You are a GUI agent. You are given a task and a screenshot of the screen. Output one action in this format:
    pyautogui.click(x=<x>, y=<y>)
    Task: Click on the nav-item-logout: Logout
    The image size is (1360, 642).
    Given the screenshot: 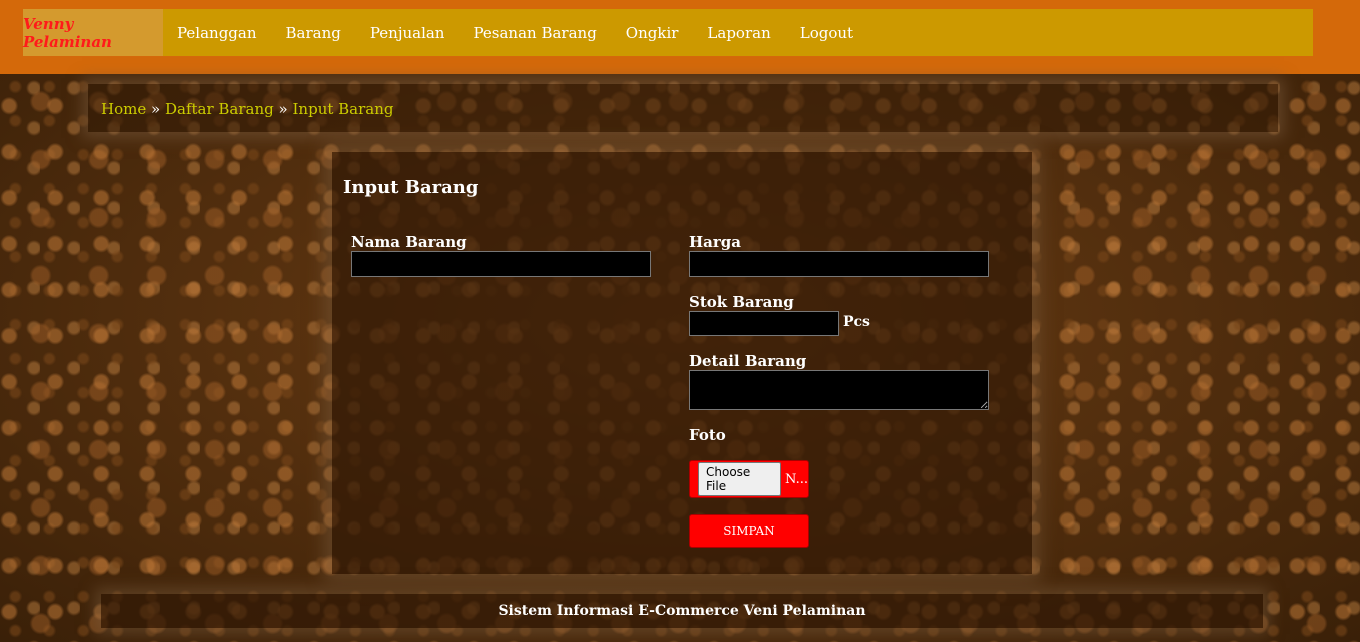 What is the action you would take?
    pyautogui.click(x=826, y=33)
    